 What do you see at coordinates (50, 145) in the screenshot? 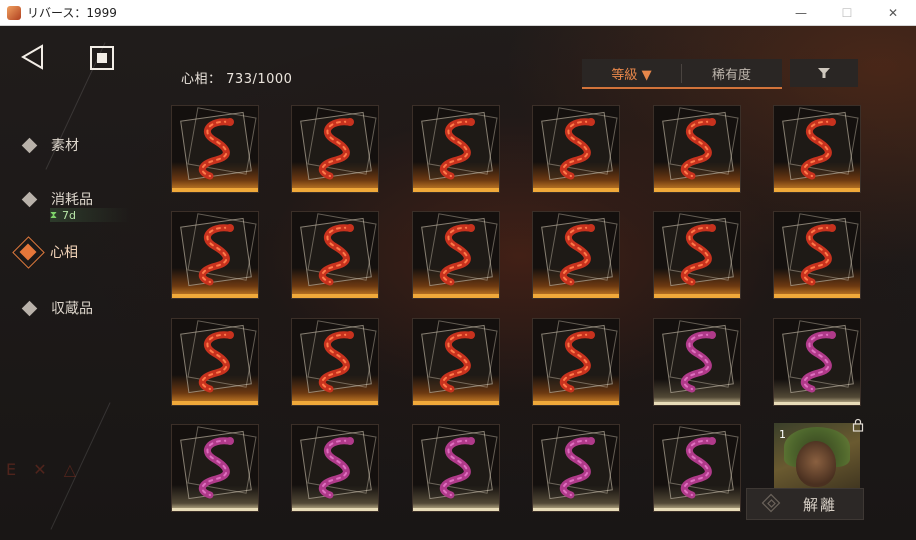
I see `sidebar-item-materials: 素材` at bounding box center [50, 145].